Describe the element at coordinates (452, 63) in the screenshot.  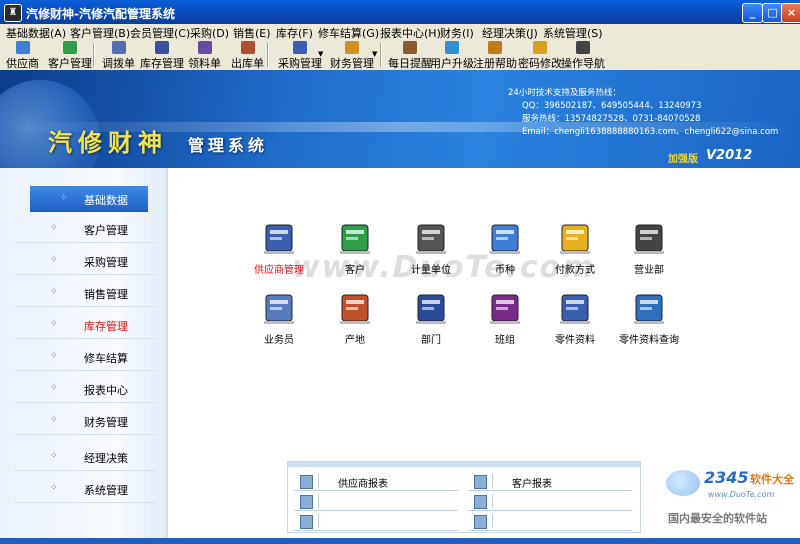
I see `toolbar-label: 用户升级` at that location.